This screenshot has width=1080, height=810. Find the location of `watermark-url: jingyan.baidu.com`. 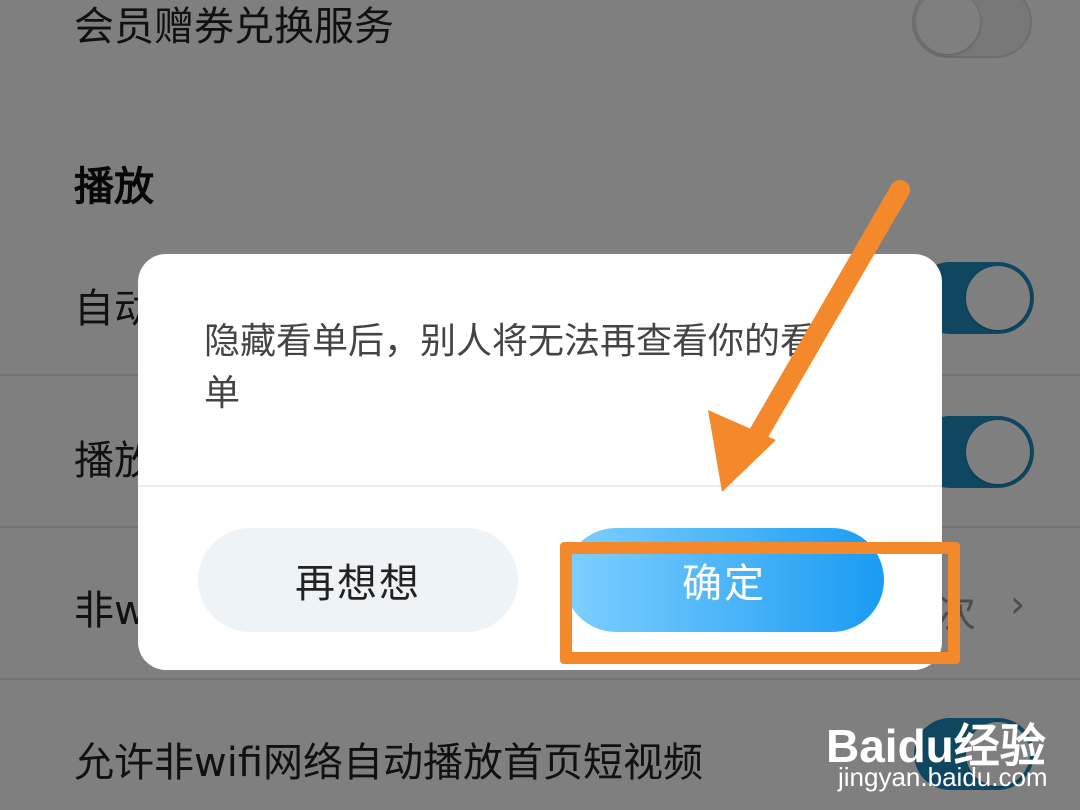

watermark-url: jingyan.baidu.com is located at coordinates (943, 777).